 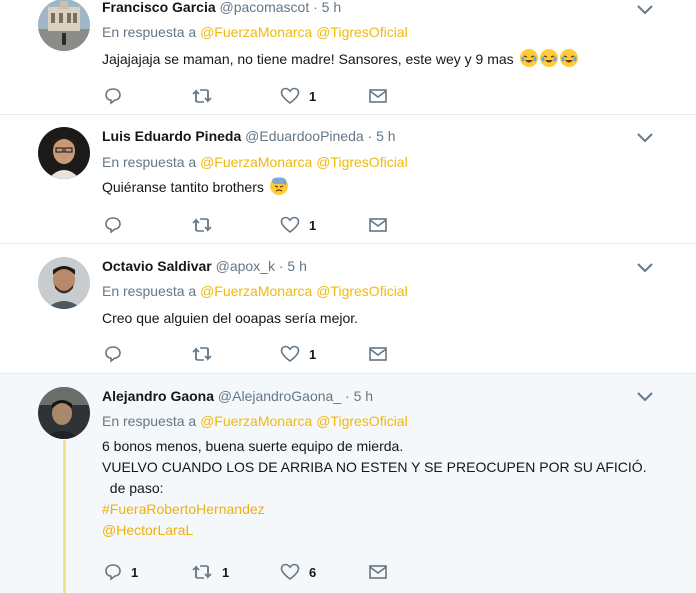 I want to click on like-count: 6, so click(x=313, y=572).